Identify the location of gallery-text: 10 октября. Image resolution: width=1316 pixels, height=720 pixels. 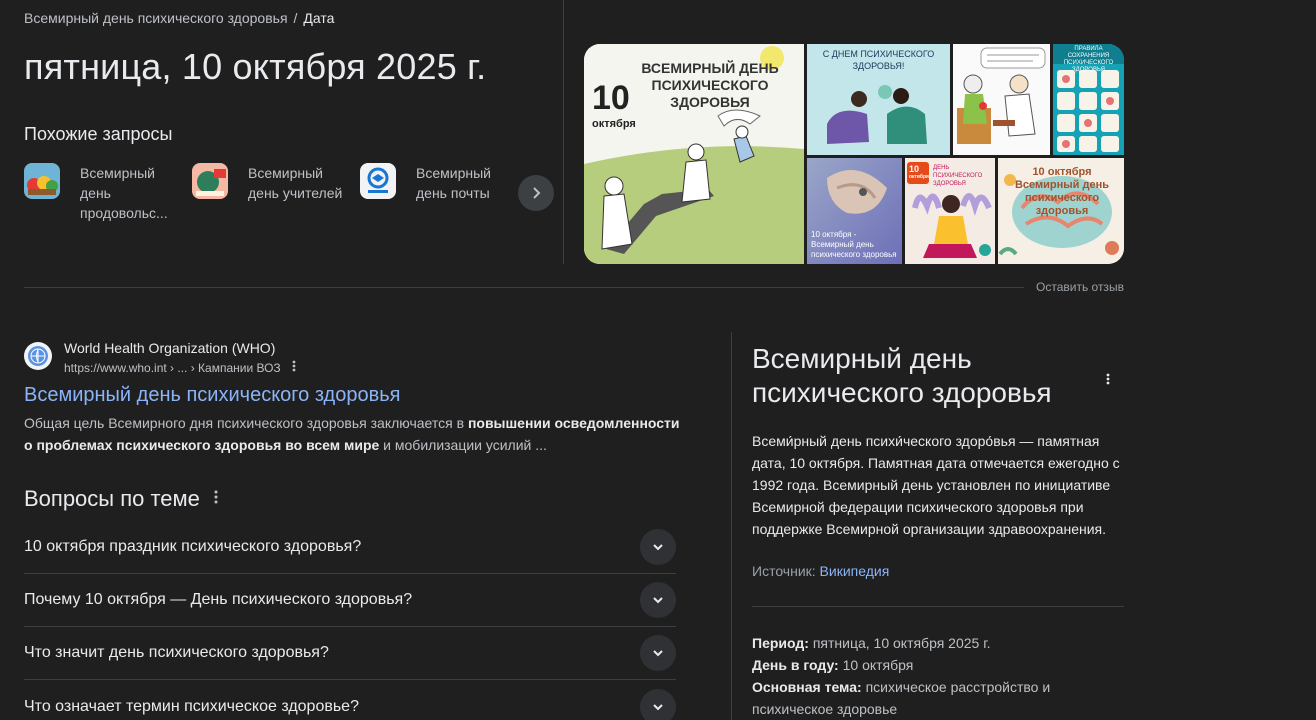
(1062, 172).